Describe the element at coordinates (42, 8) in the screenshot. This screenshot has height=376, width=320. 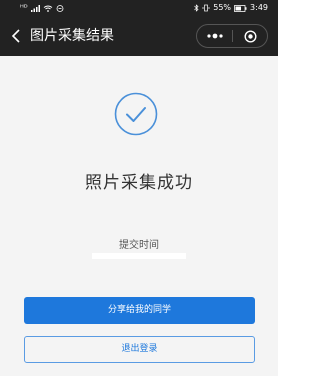
I see `status-left: ᴴᴰ` at that location.